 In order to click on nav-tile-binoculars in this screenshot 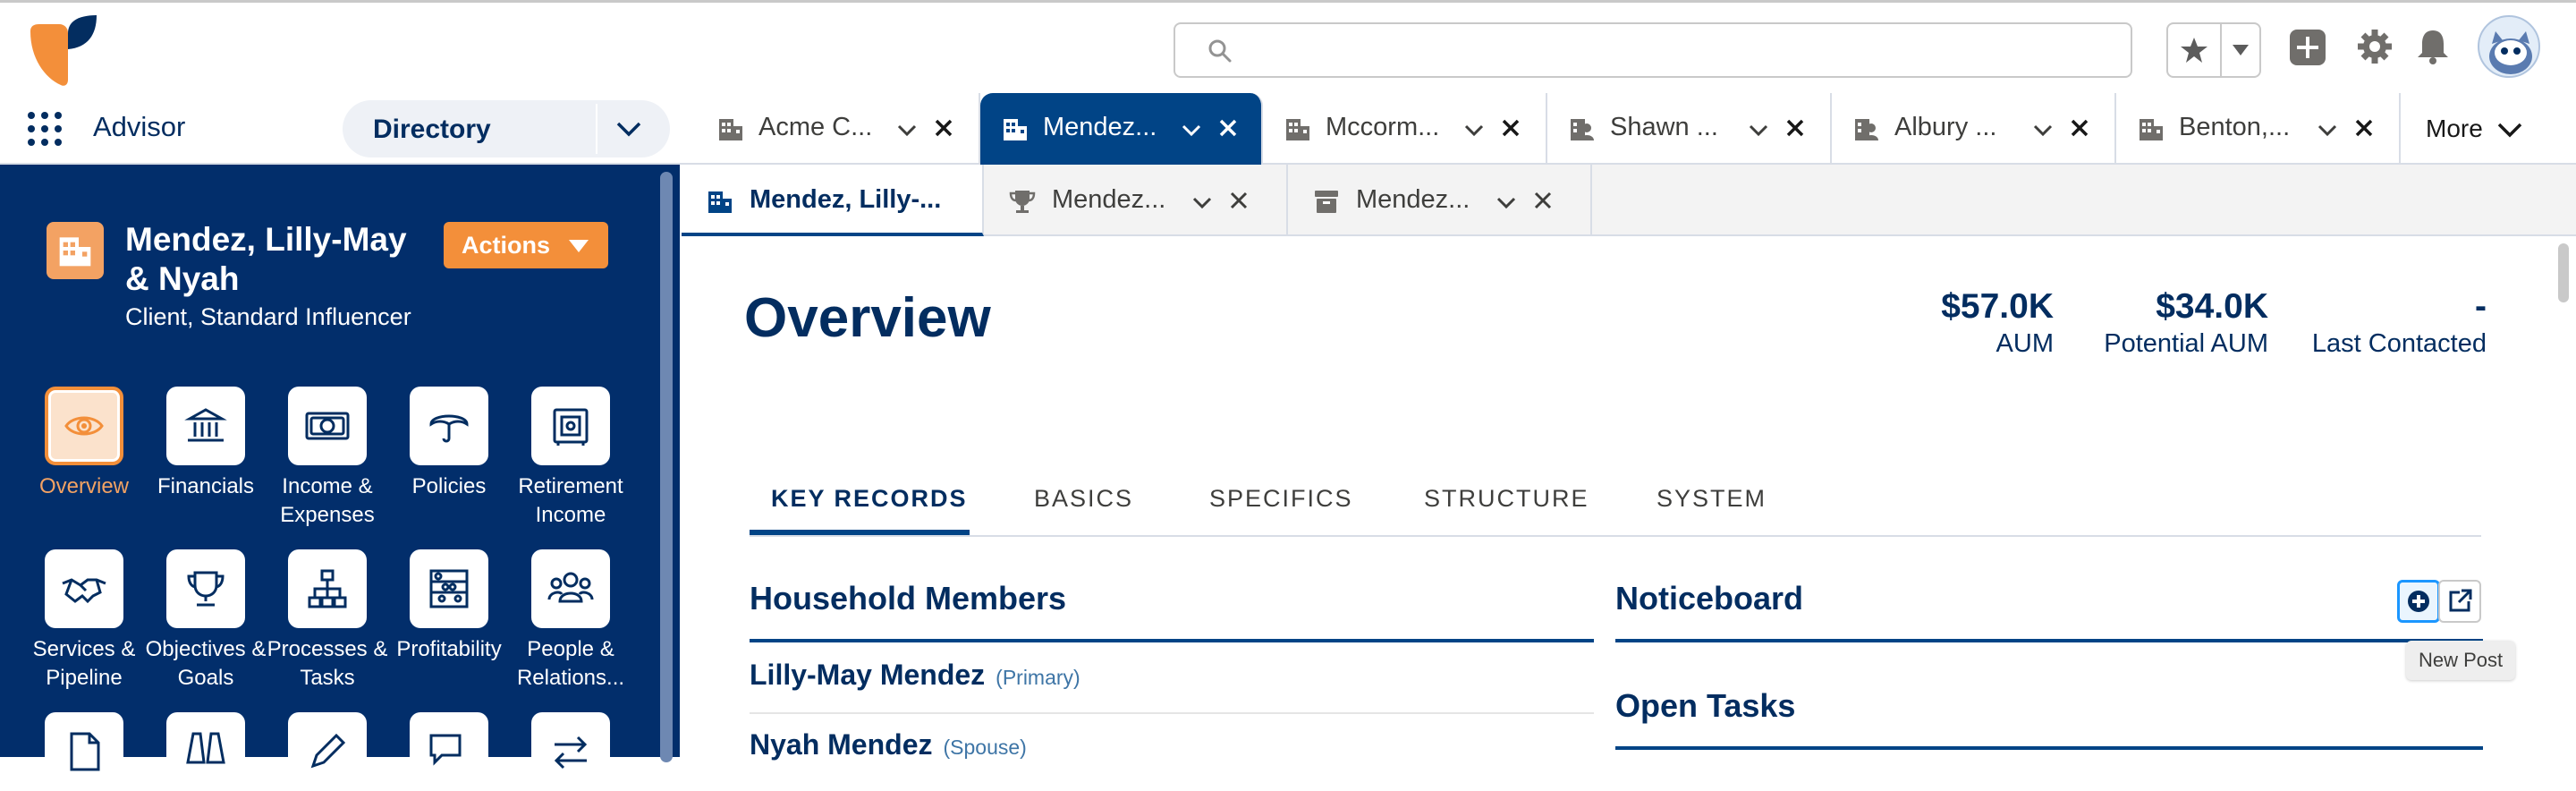, I will do `click(205, 752)`.